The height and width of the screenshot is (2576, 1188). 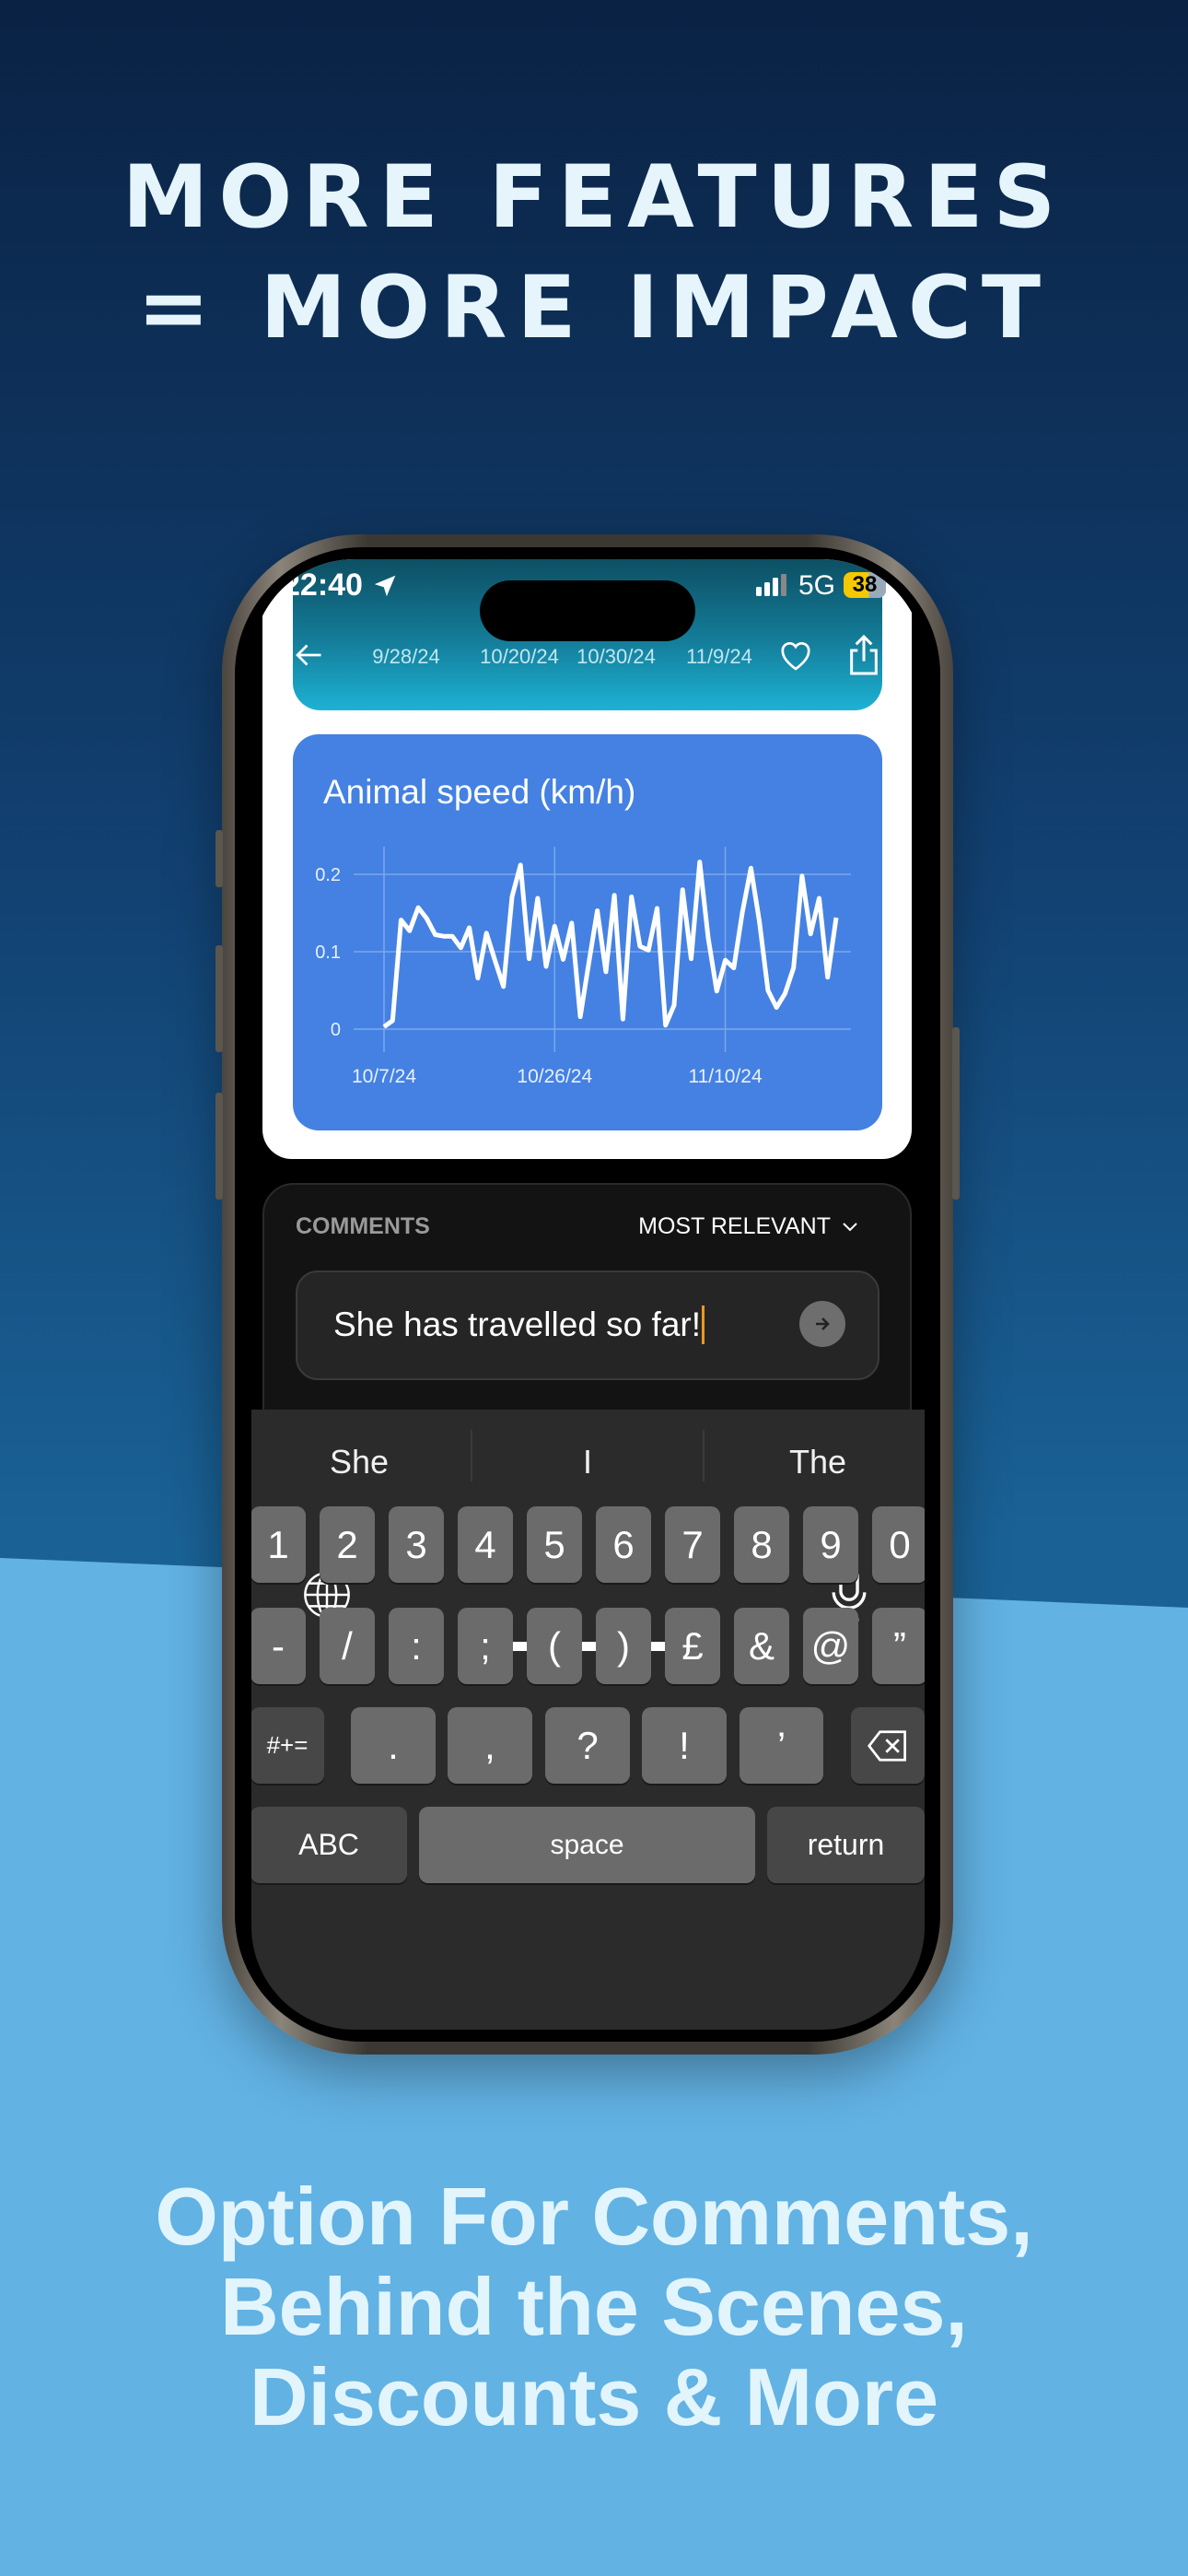 What do you see at coordinates (956, 1113) in the screenshot?
I see `power-button` at bounding box center [956, 1113].